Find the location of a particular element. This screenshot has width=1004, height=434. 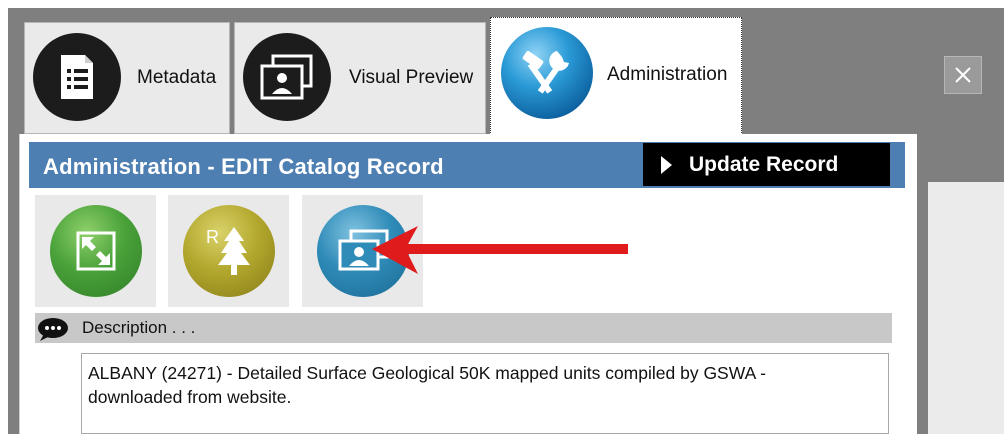

tab-label: Visual Preview is located at coordinates (411, 77).